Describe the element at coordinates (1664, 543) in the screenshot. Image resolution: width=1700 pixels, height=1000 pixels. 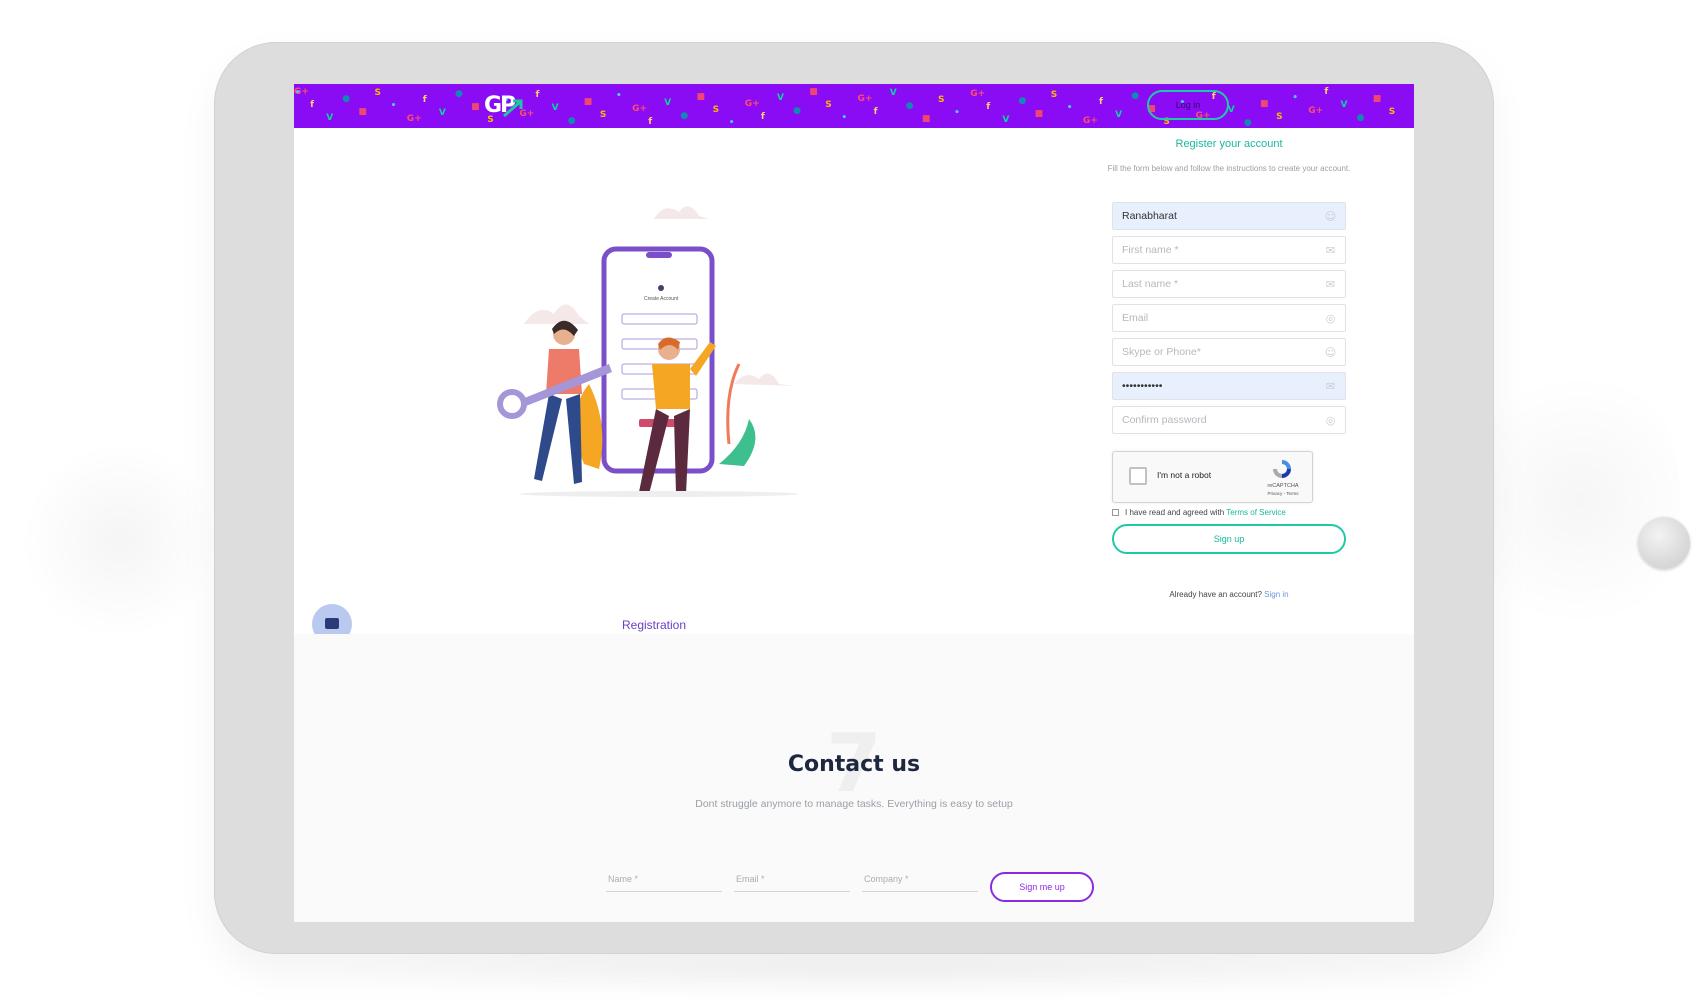
I see `home-button` at that location.